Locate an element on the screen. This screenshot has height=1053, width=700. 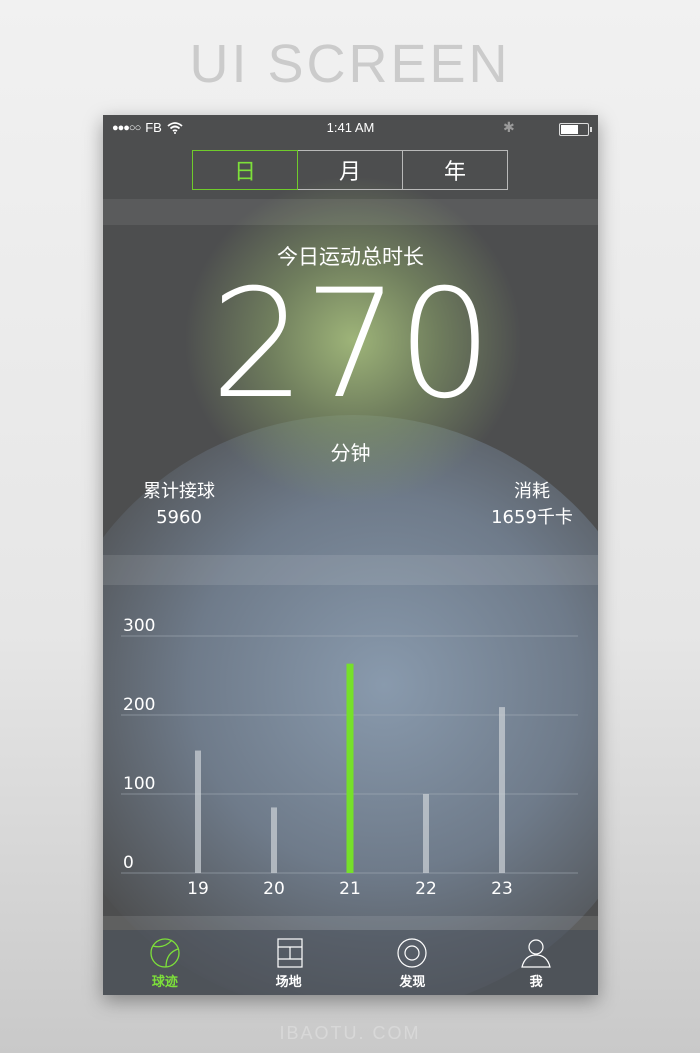
total-catches-value: 5960 is located at coordinates (179, 517).